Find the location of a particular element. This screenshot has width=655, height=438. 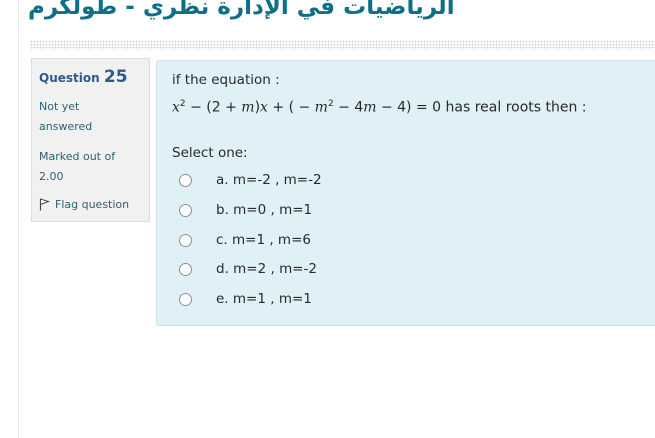

course-title: الرياضيات في الإدارة نظري - طولكرم is located at coordinates (241, 10).